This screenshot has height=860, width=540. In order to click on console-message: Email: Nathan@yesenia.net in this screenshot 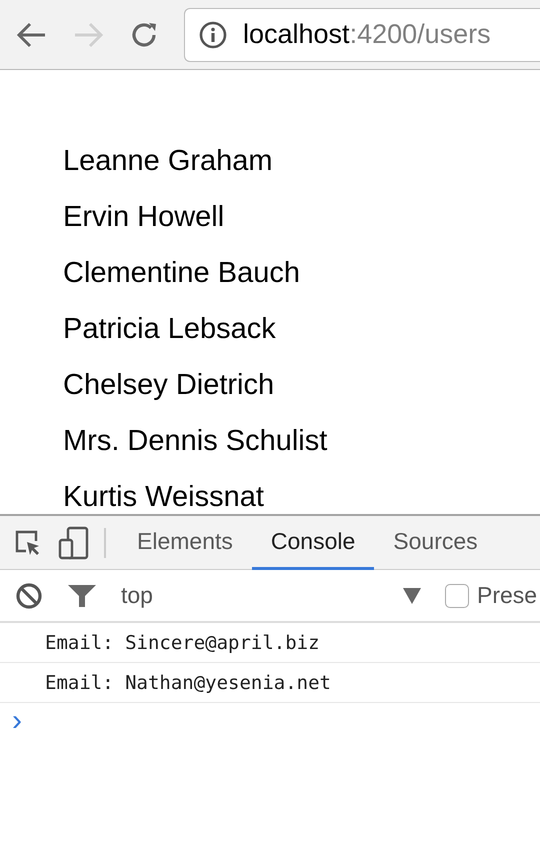, I will do `click(270, 683)`.